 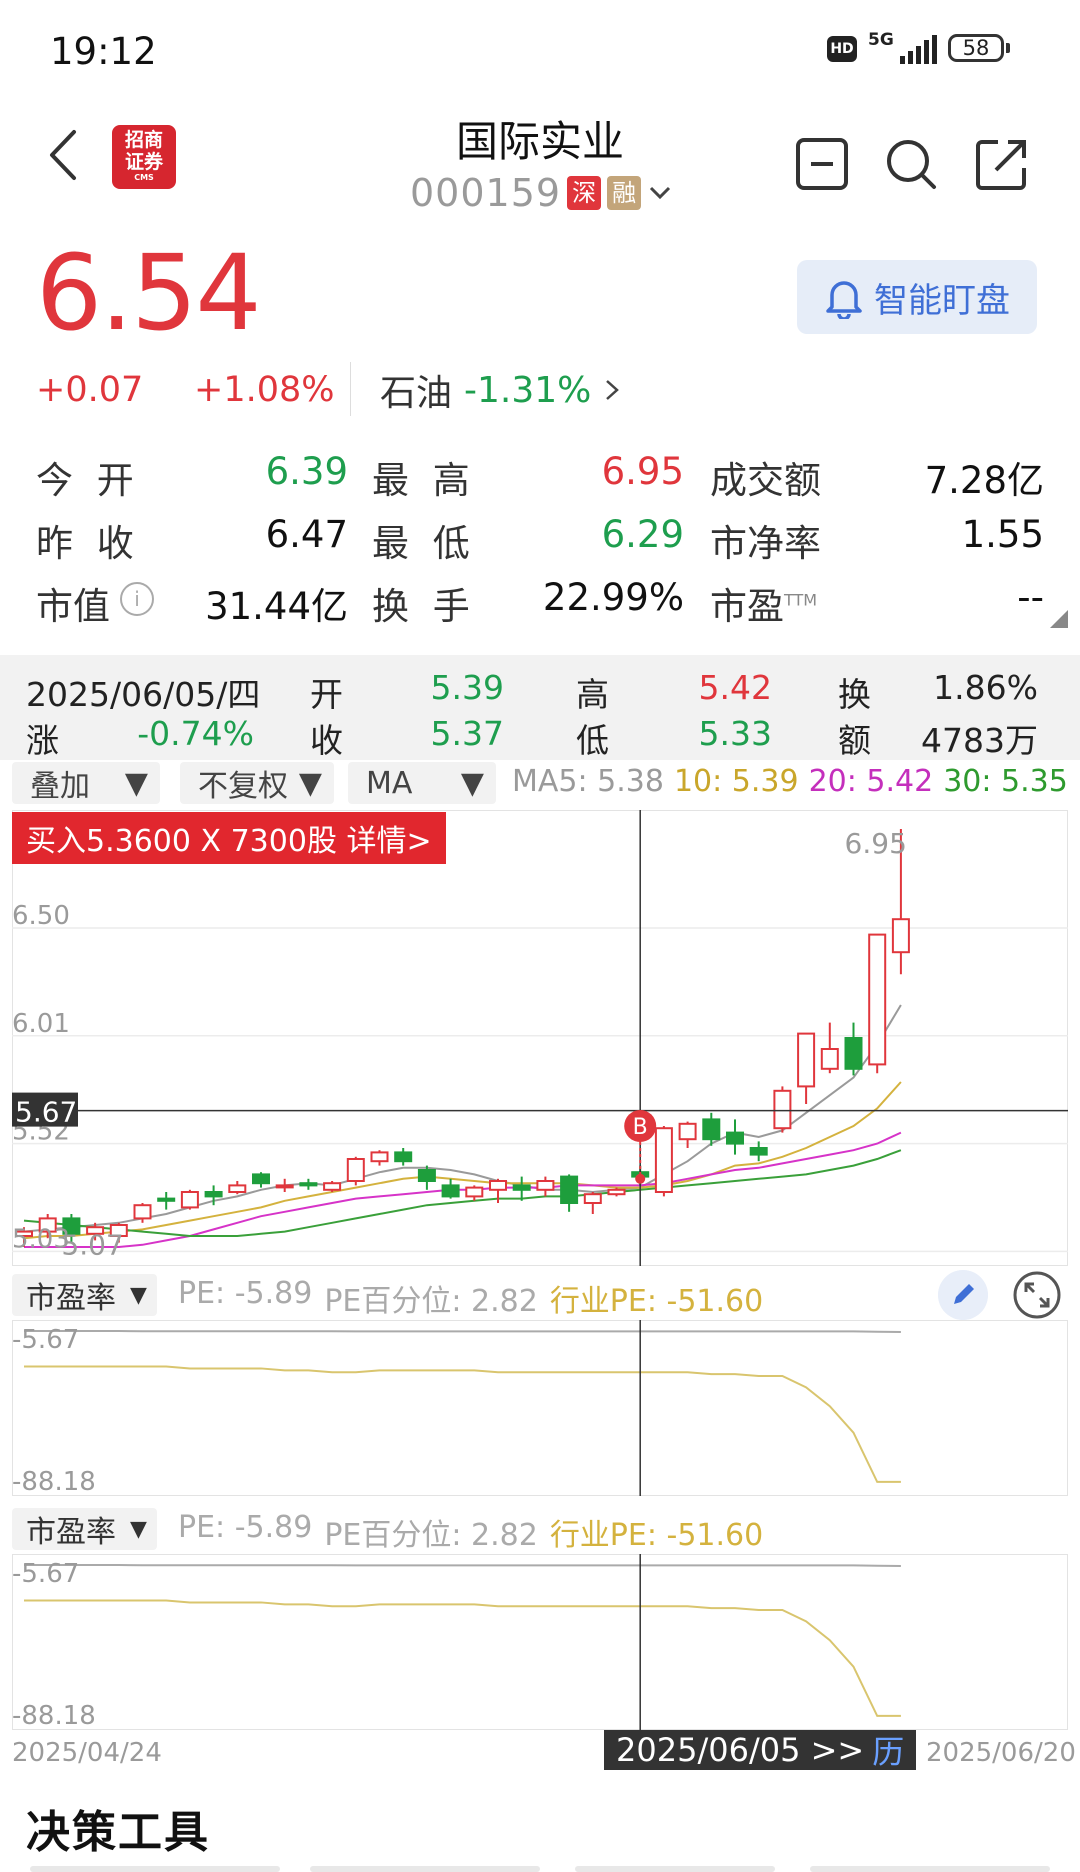 What do you see at coordinates (243, 786) in the screenshot?
I see `adjust-label: 不复权` at bounding box center [243, 786].